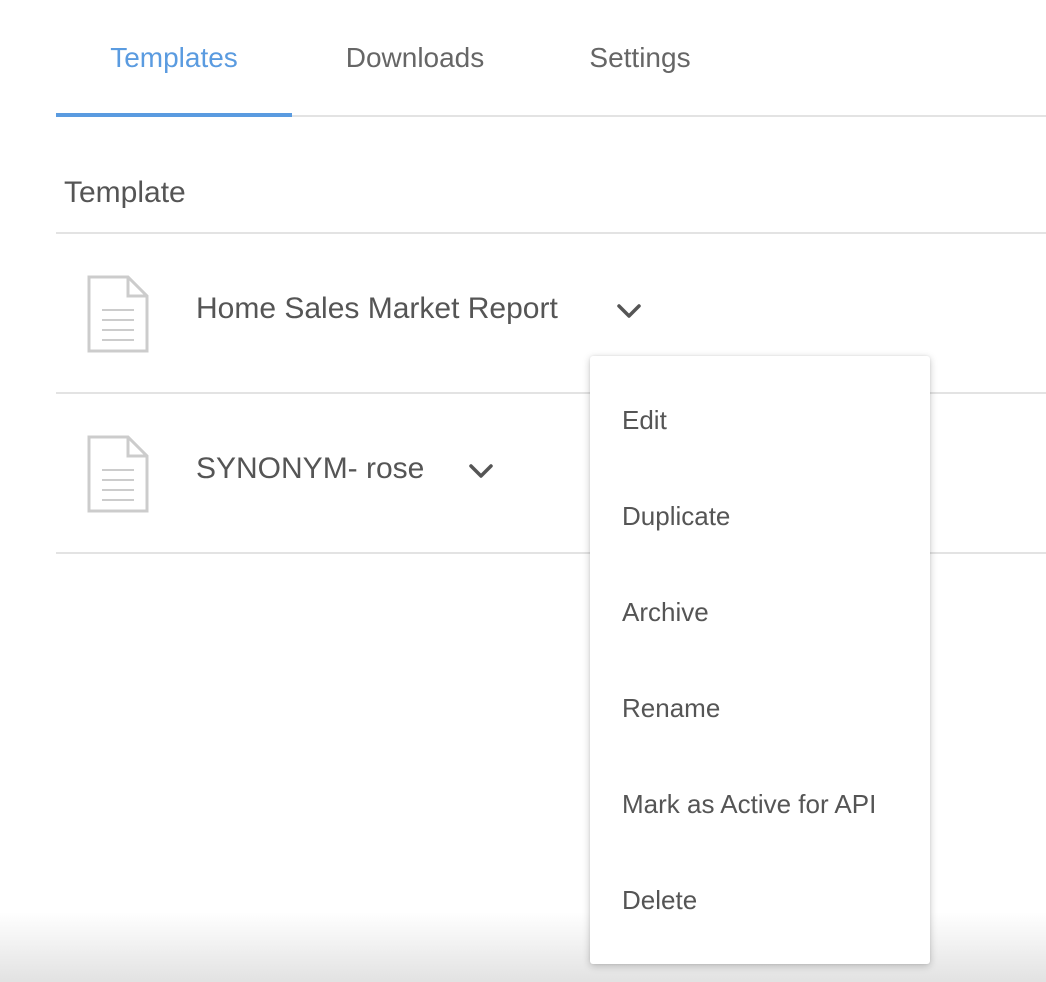  Describe the element at coordinates (551, 175) in the screenshot. I see `template-list-header: Template` at that location.